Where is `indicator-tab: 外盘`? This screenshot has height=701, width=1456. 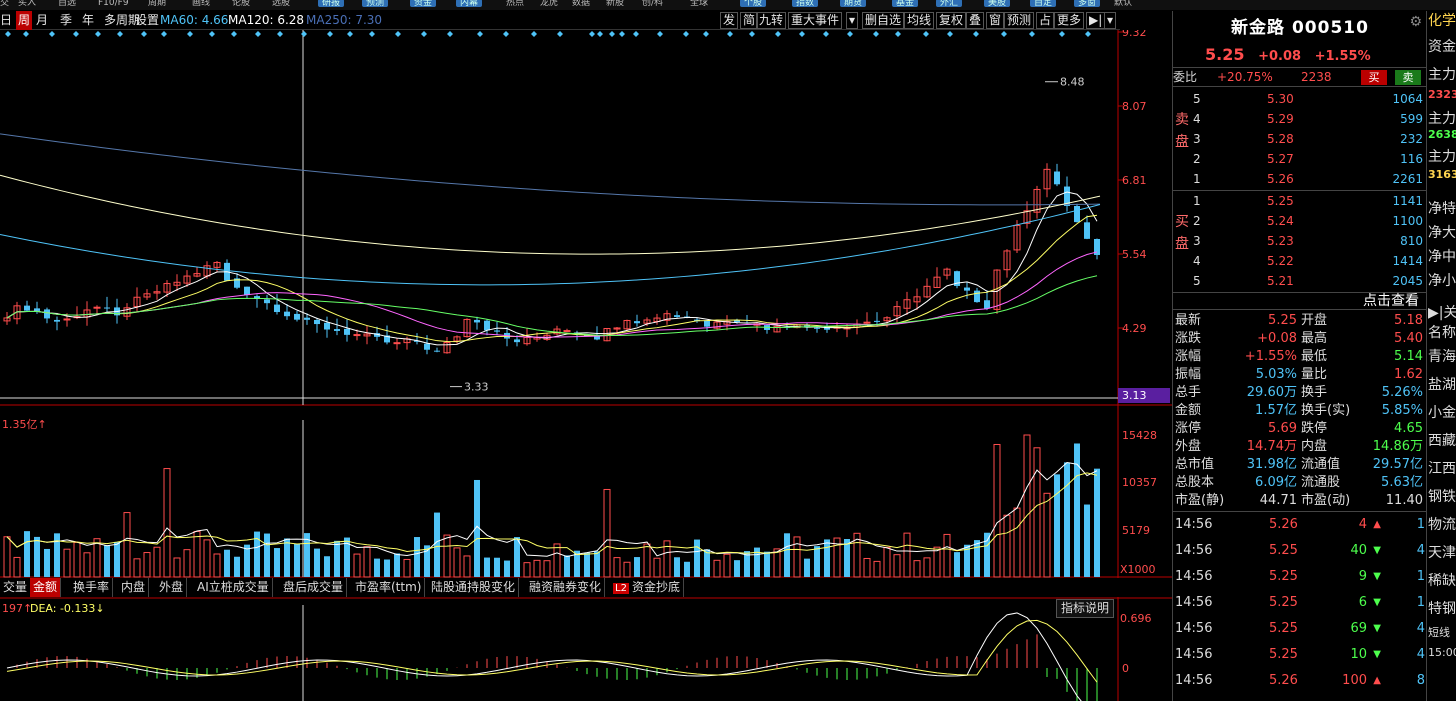 indicator-tab: 外盘 is located at coordinates (172, 587).